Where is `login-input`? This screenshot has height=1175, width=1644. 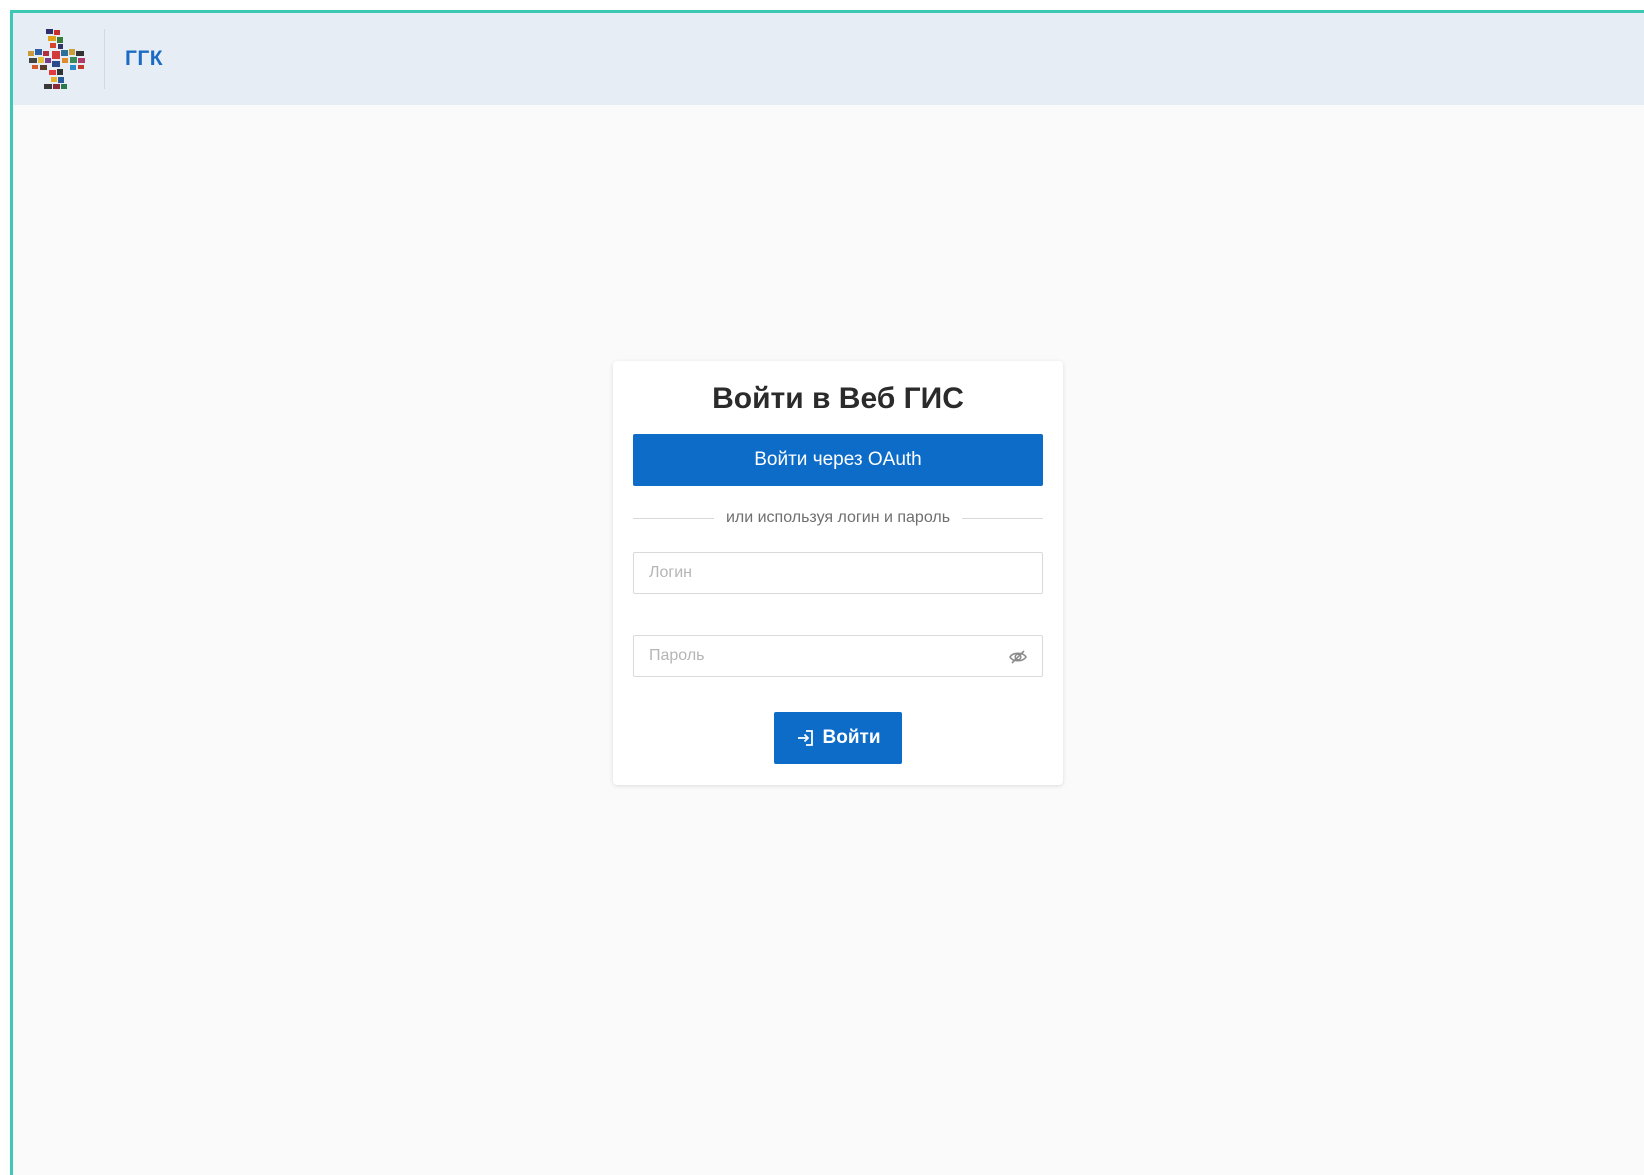 login-input is located at coordinates (838, 573).